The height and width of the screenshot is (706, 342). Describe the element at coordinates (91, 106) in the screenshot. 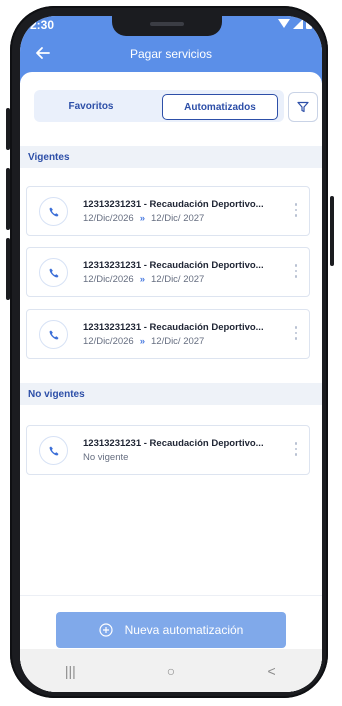

I see `tab-favoritos: Favoritos` at that location.